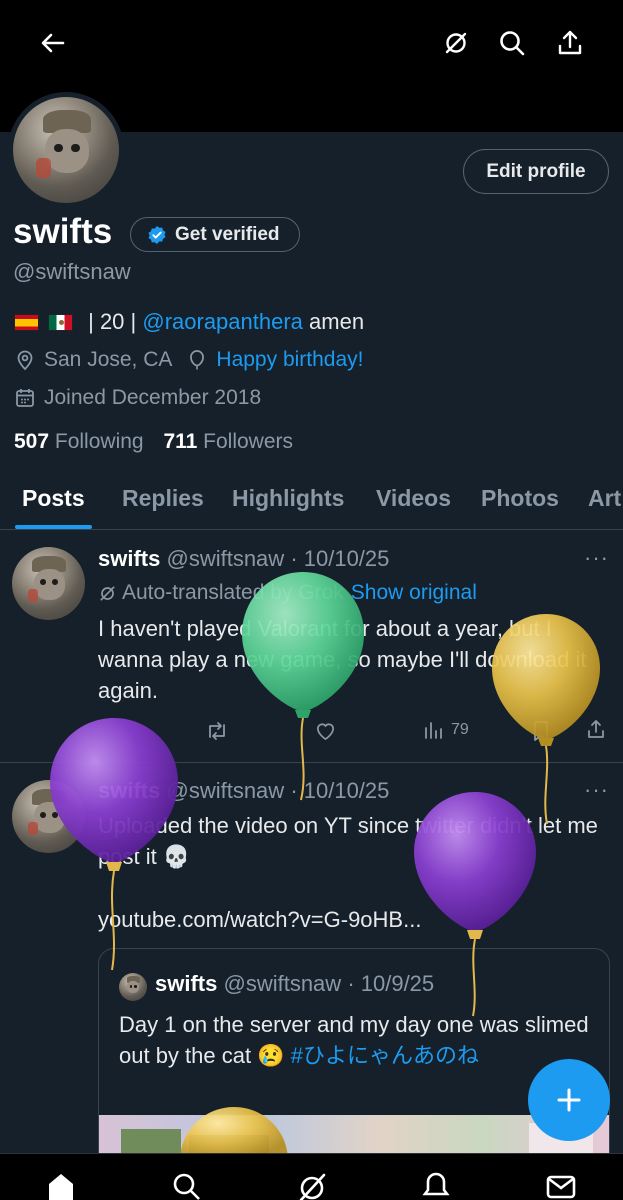 The width and height of the screenshot is (623, 1200). What do you see at coordinates (433, 730) in the screenshot?
I see `views-icon` at bounding box center [433, 730].